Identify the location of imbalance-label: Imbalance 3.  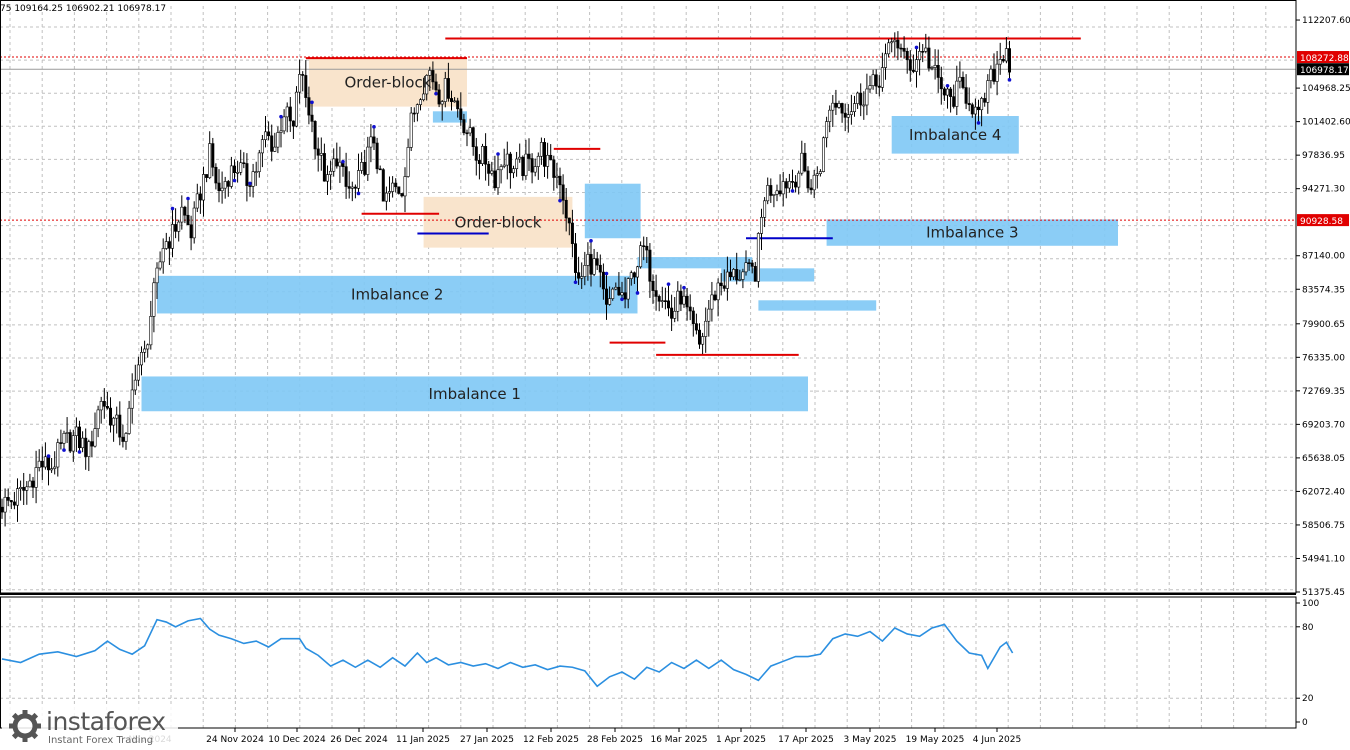
(972, 233).